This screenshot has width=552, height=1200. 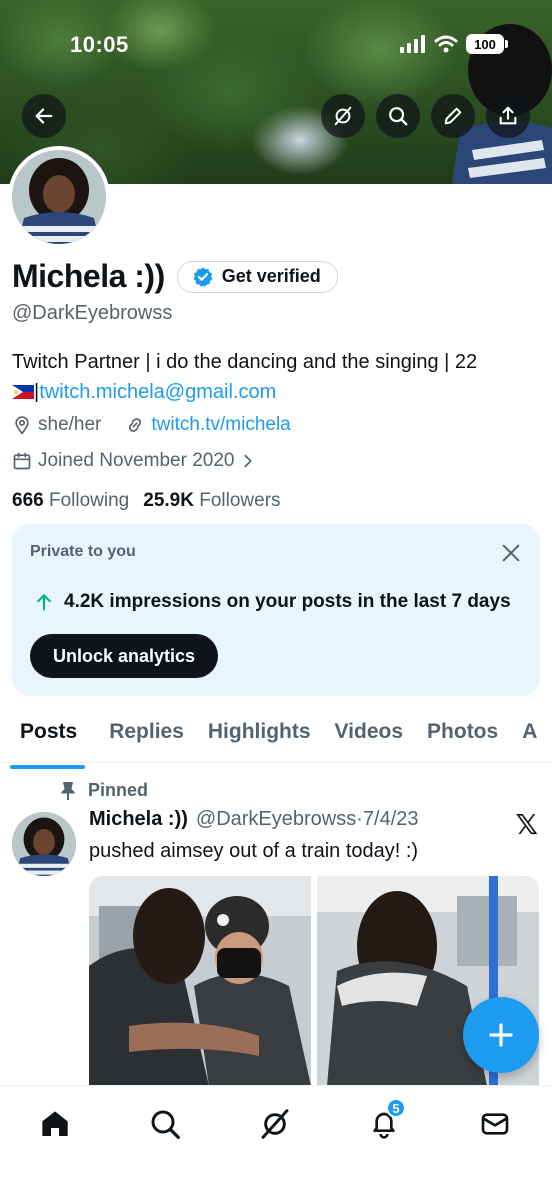 I want to click on website-link: twitch.tv/michela, so click(x=220, y=425).